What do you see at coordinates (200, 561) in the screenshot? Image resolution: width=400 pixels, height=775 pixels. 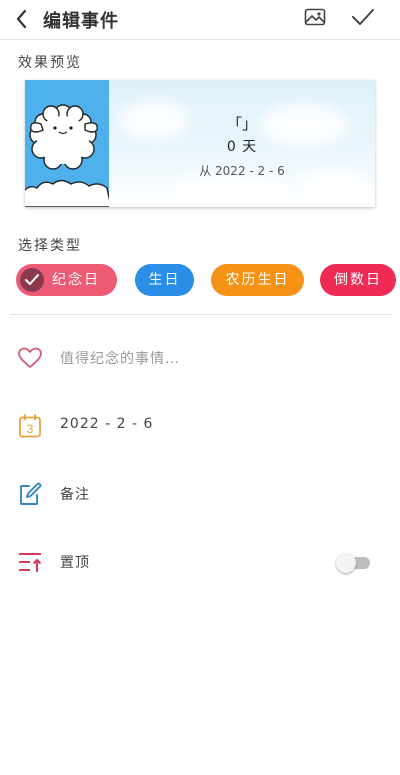 I see `pin-row: 置顶` at bounding box center [200, 561].